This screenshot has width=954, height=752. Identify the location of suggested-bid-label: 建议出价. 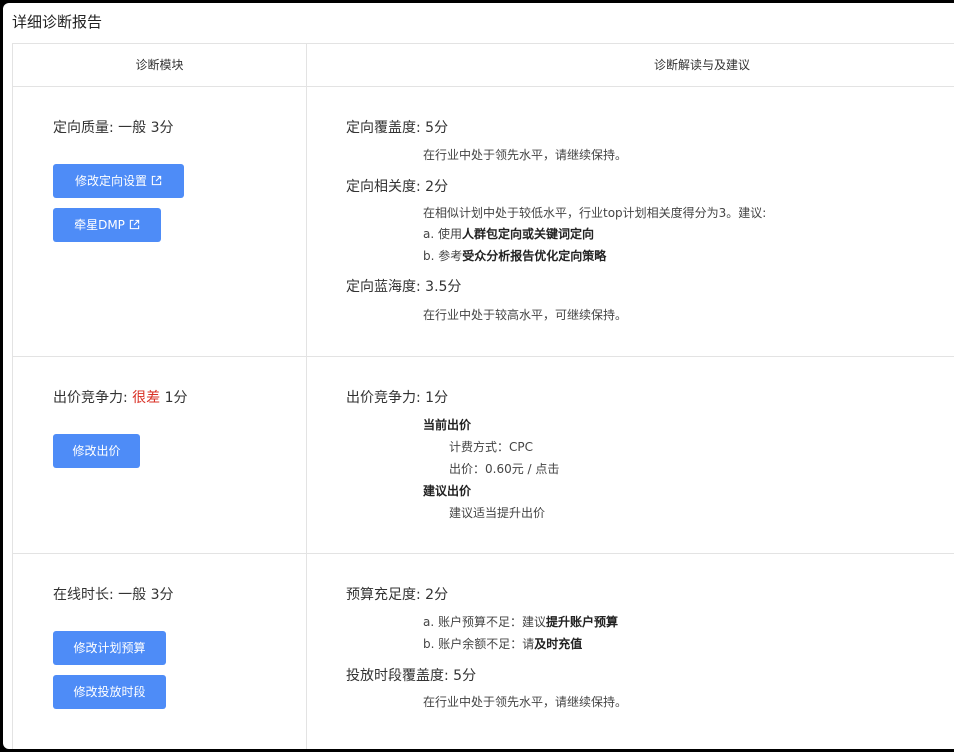
(447, 491).